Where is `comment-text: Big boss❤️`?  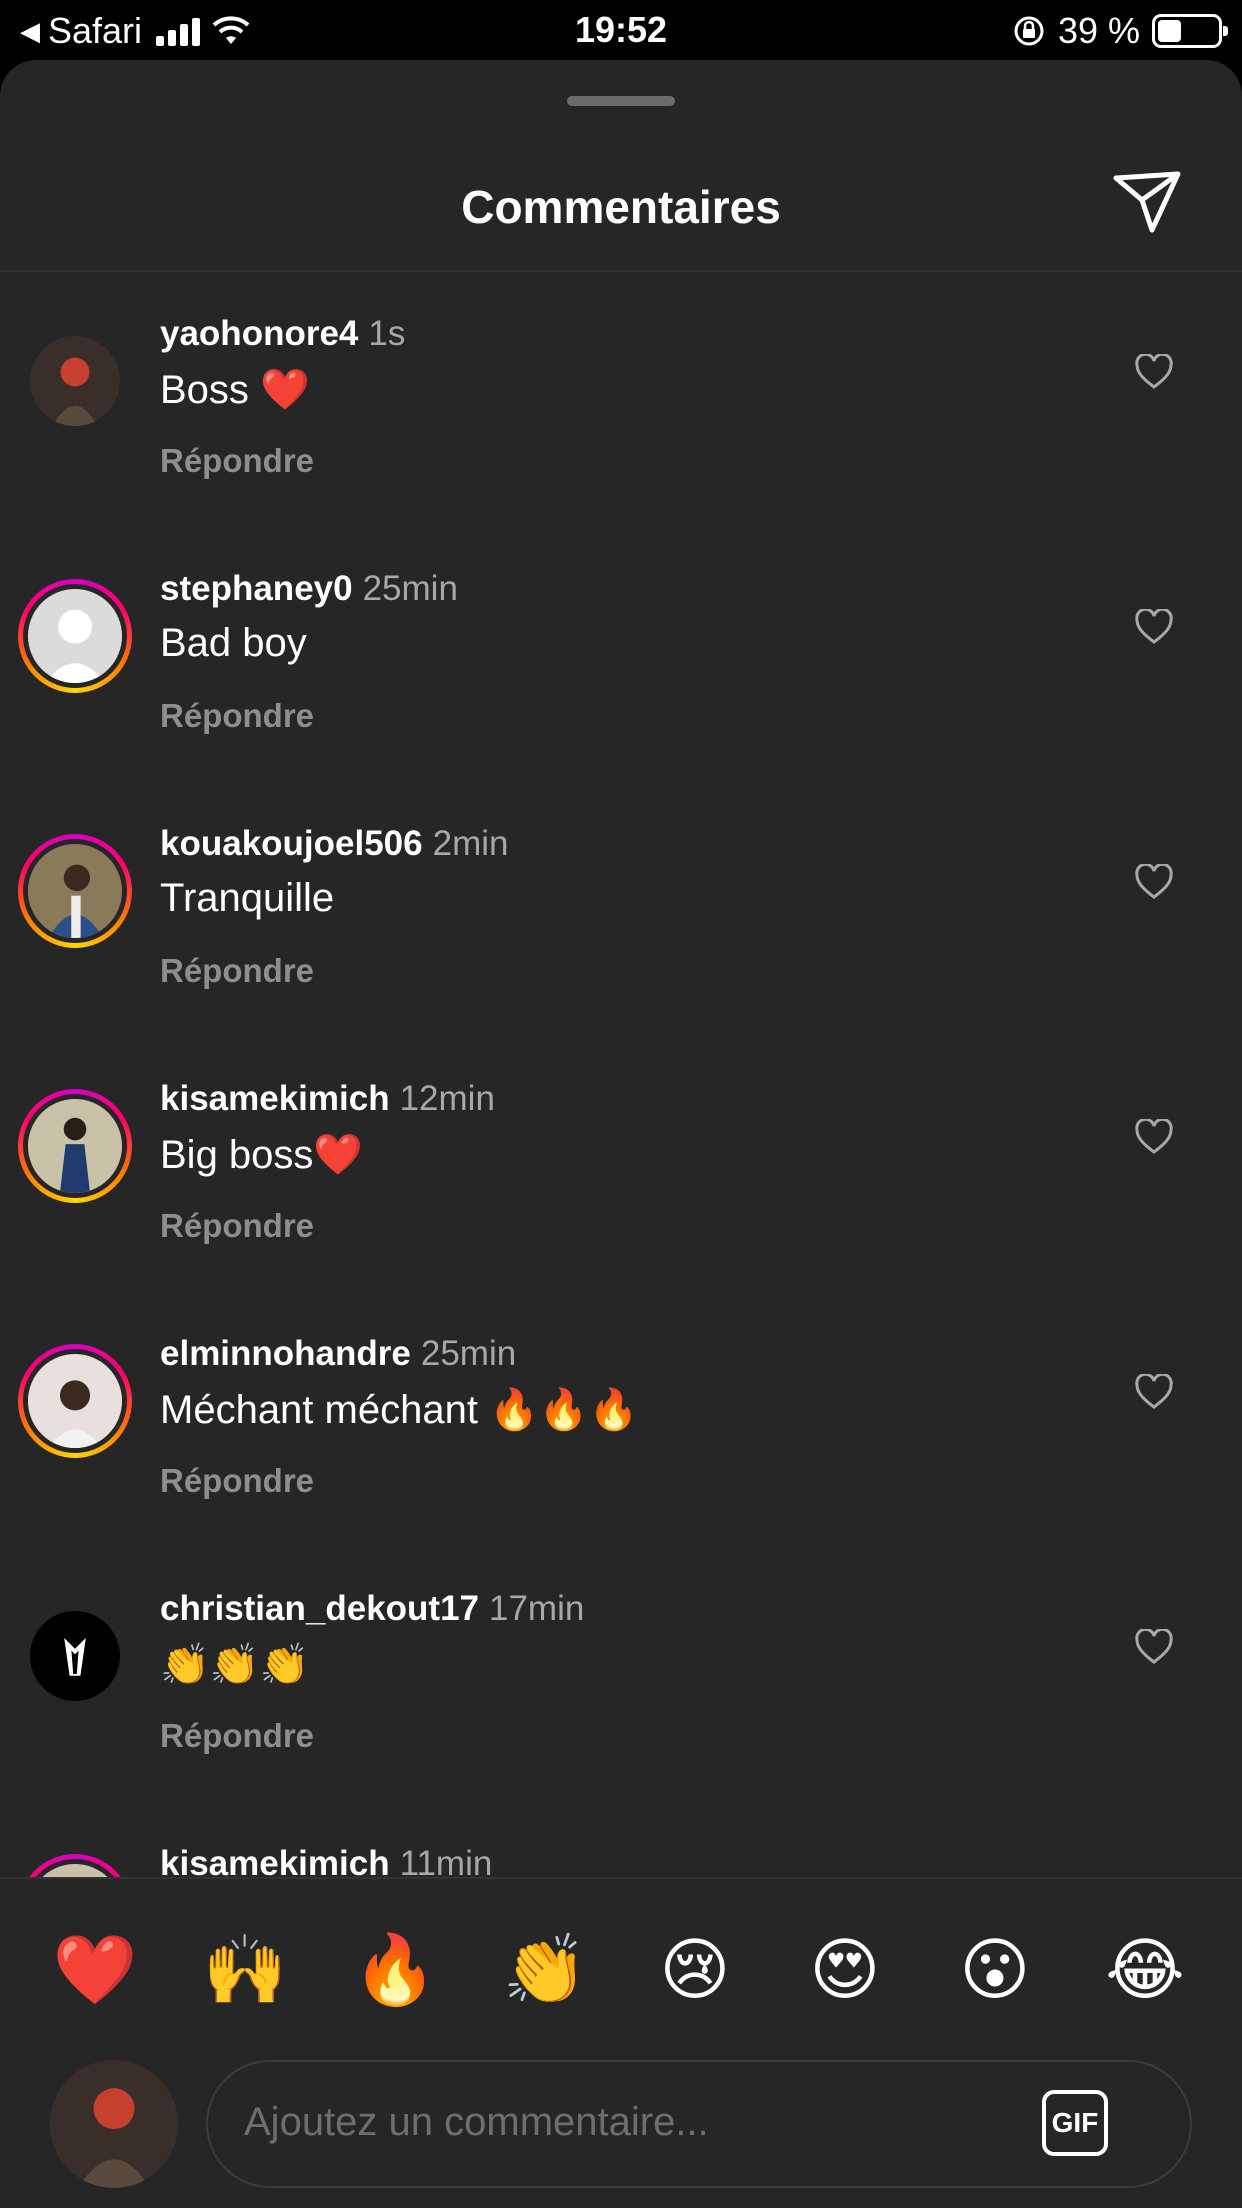
comment-text: Big boss❤️ is located at coordinates (262, 1155).